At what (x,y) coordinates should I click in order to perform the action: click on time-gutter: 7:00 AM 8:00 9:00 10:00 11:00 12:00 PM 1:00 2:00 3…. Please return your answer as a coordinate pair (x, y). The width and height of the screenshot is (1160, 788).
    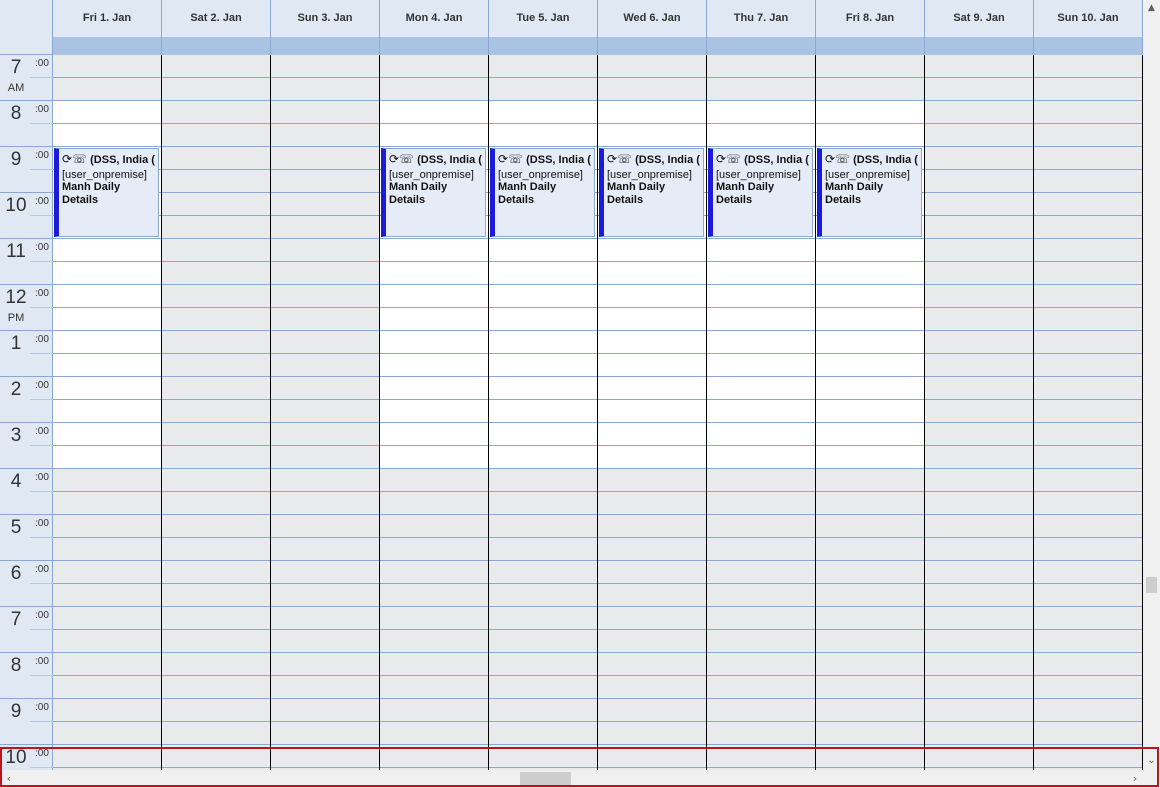
    Looking at the image, I should click on (26, 412).